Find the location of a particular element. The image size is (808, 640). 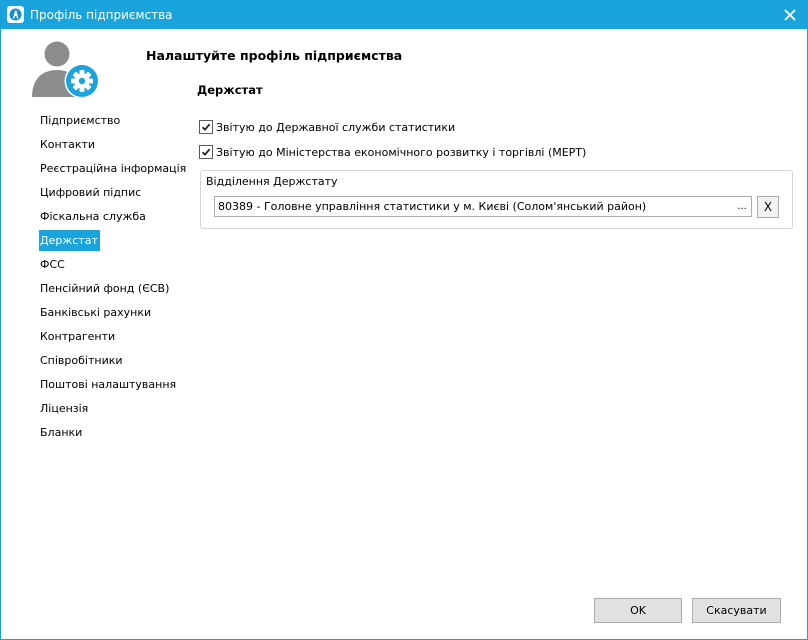

sidebar-item-fss: ФСС is located at coordinates (53, 264).